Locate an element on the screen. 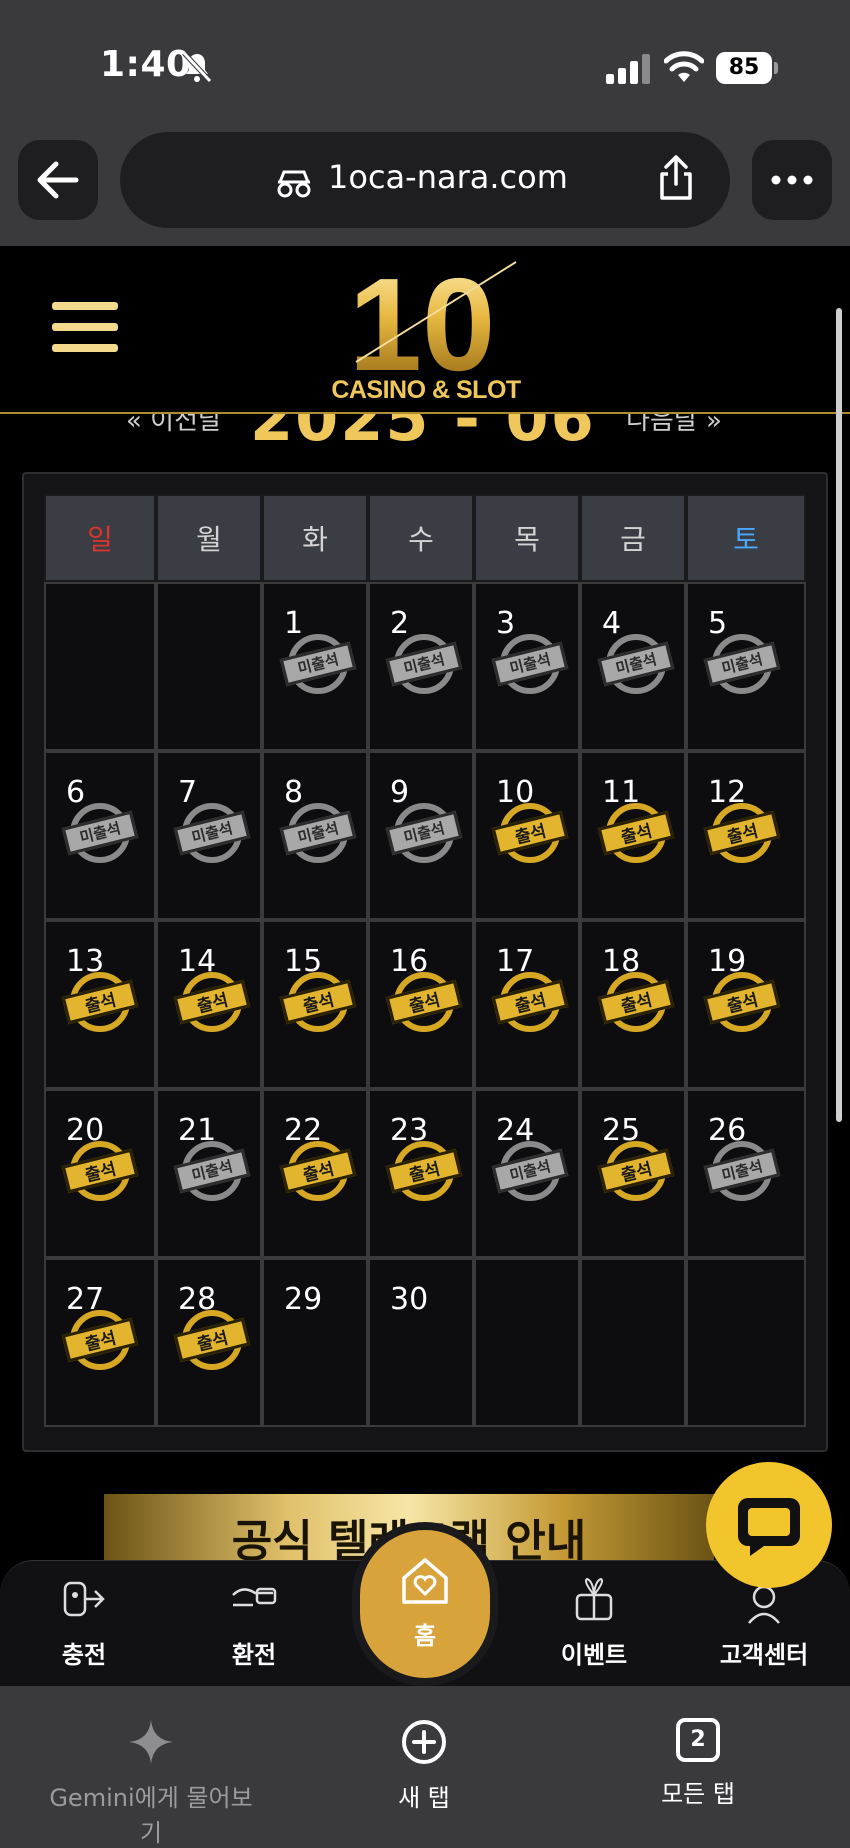 The height and width of the screenshot is (1848, 850). site-logo: 10 CASINO & SLOT is located at coordinates (426, 331).